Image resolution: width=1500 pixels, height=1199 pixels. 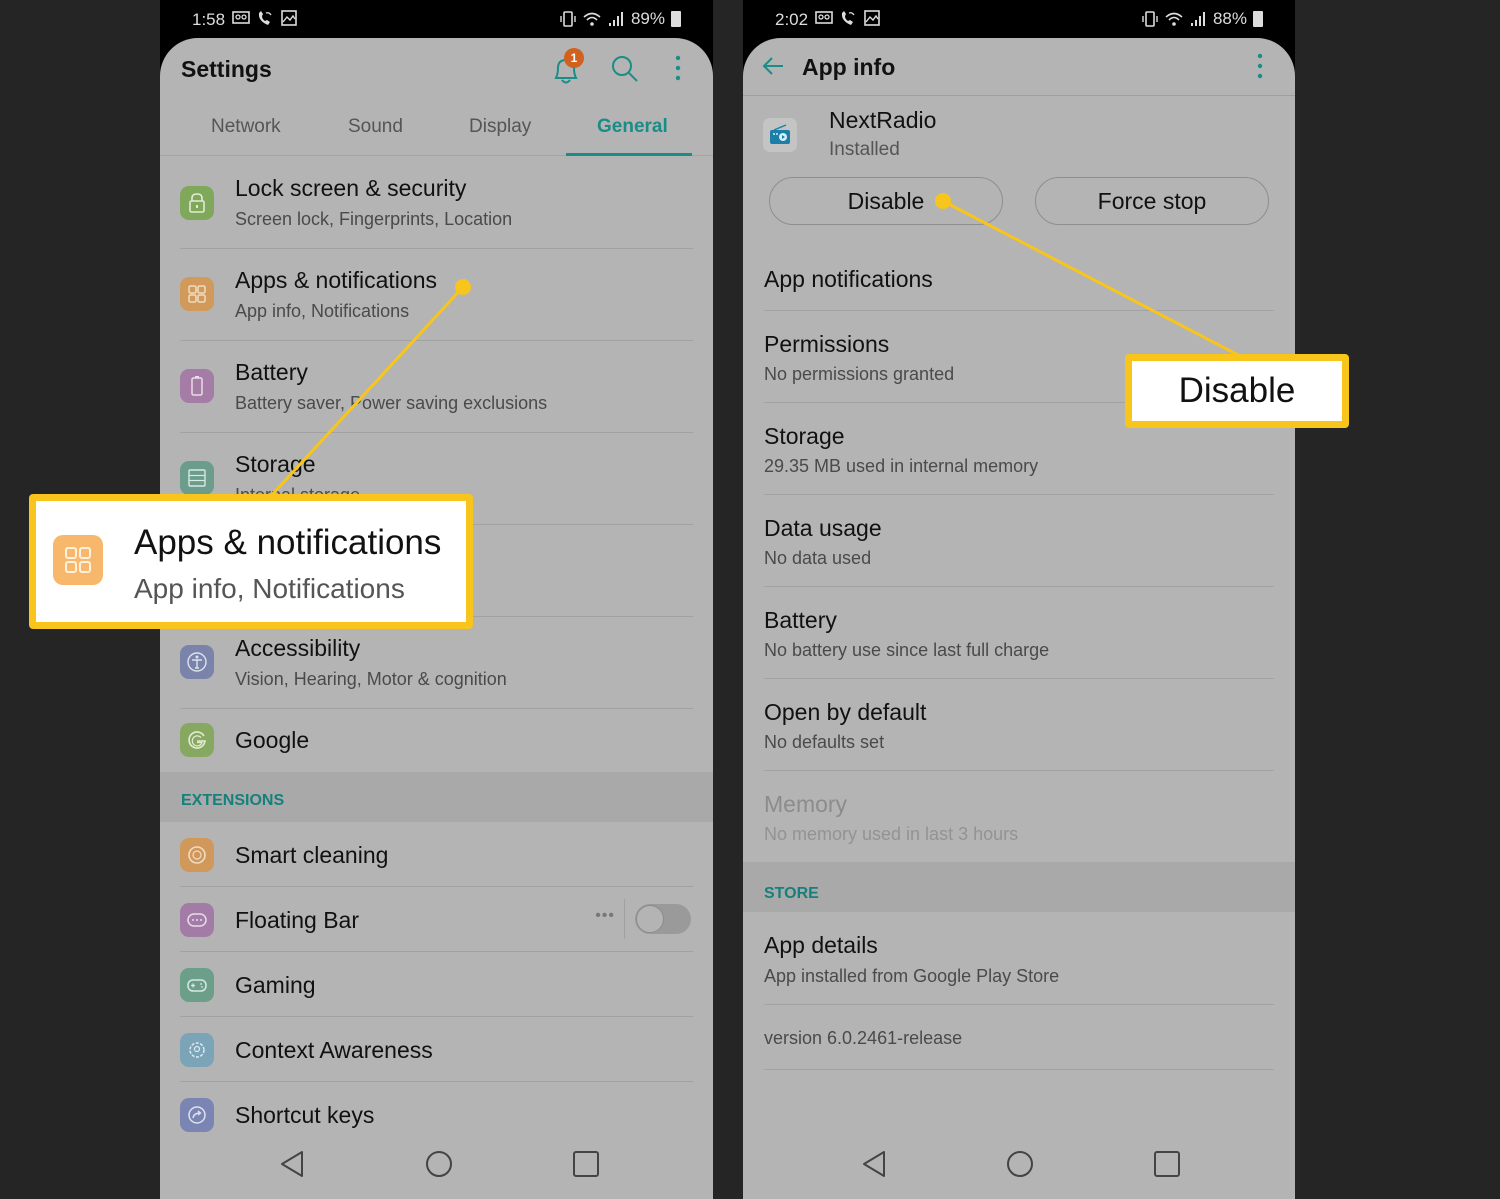 What do you see at coordinates (1152, 201) in the screenshot?
I see `force-stop-button: Force stop` at bounding box center [1152, 201].